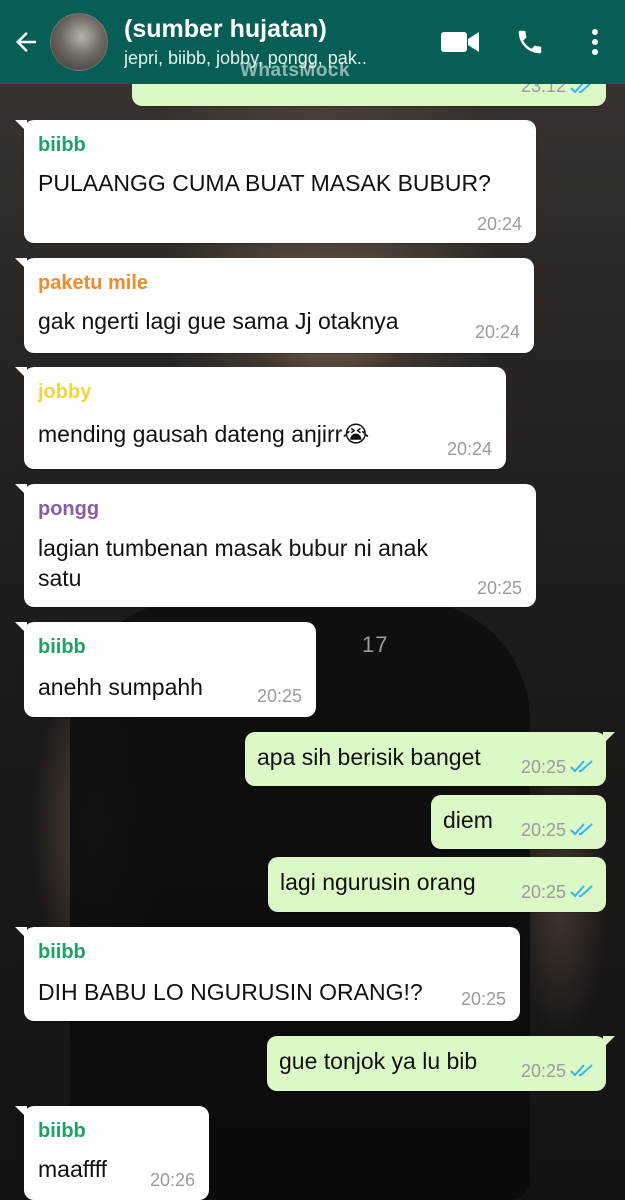  I want to click on message-outgoing: lagi ngurusin orang 20:25, so click(437, 884).